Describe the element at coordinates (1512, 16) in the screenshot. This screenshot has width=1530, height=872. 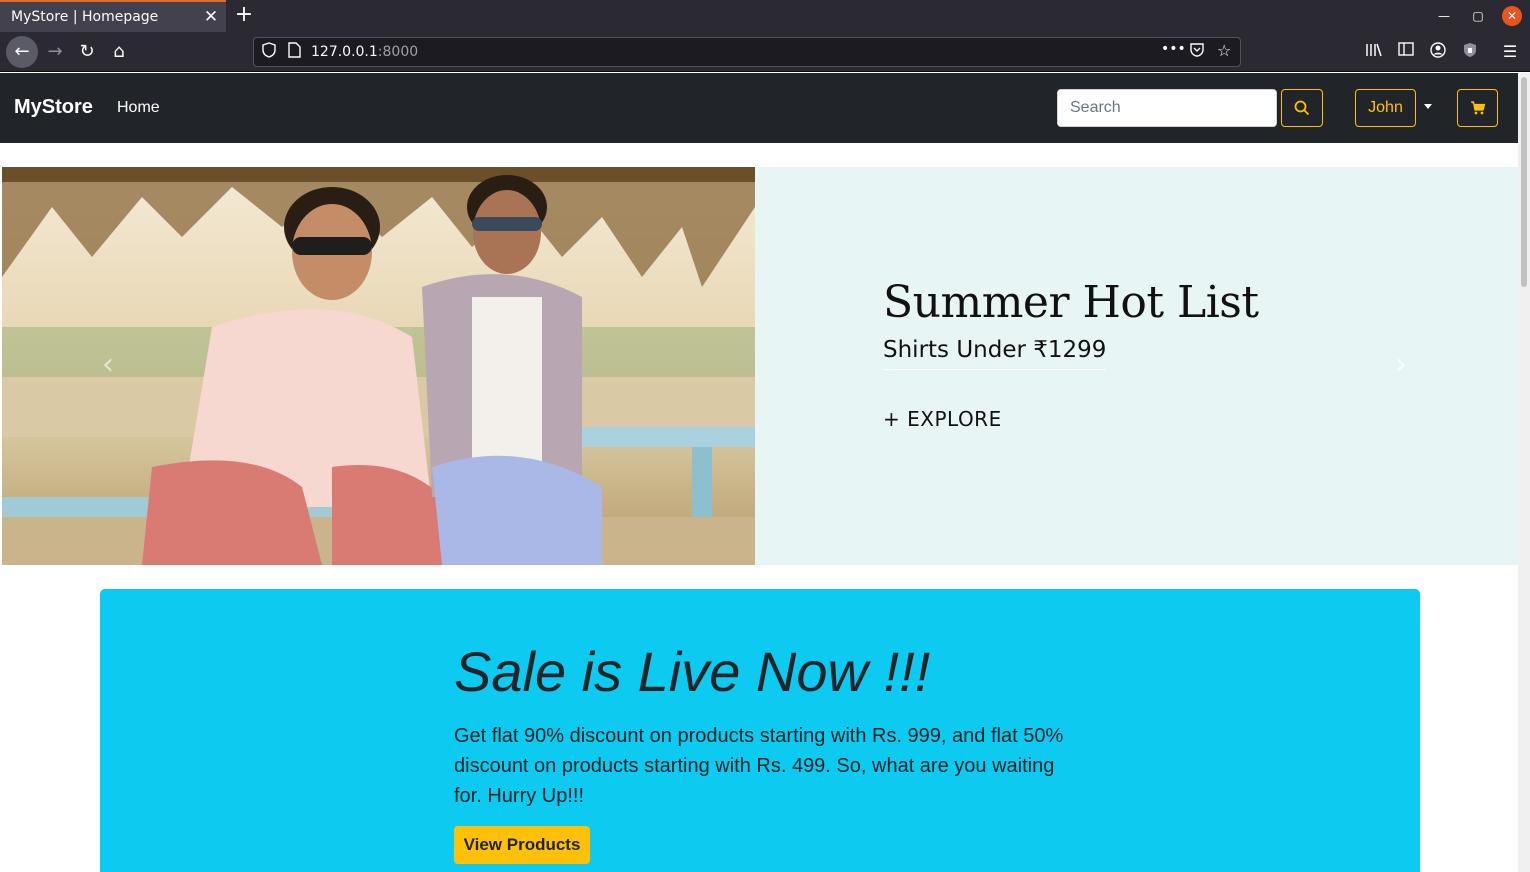
I see `window-close-icon: ✕` at that location.